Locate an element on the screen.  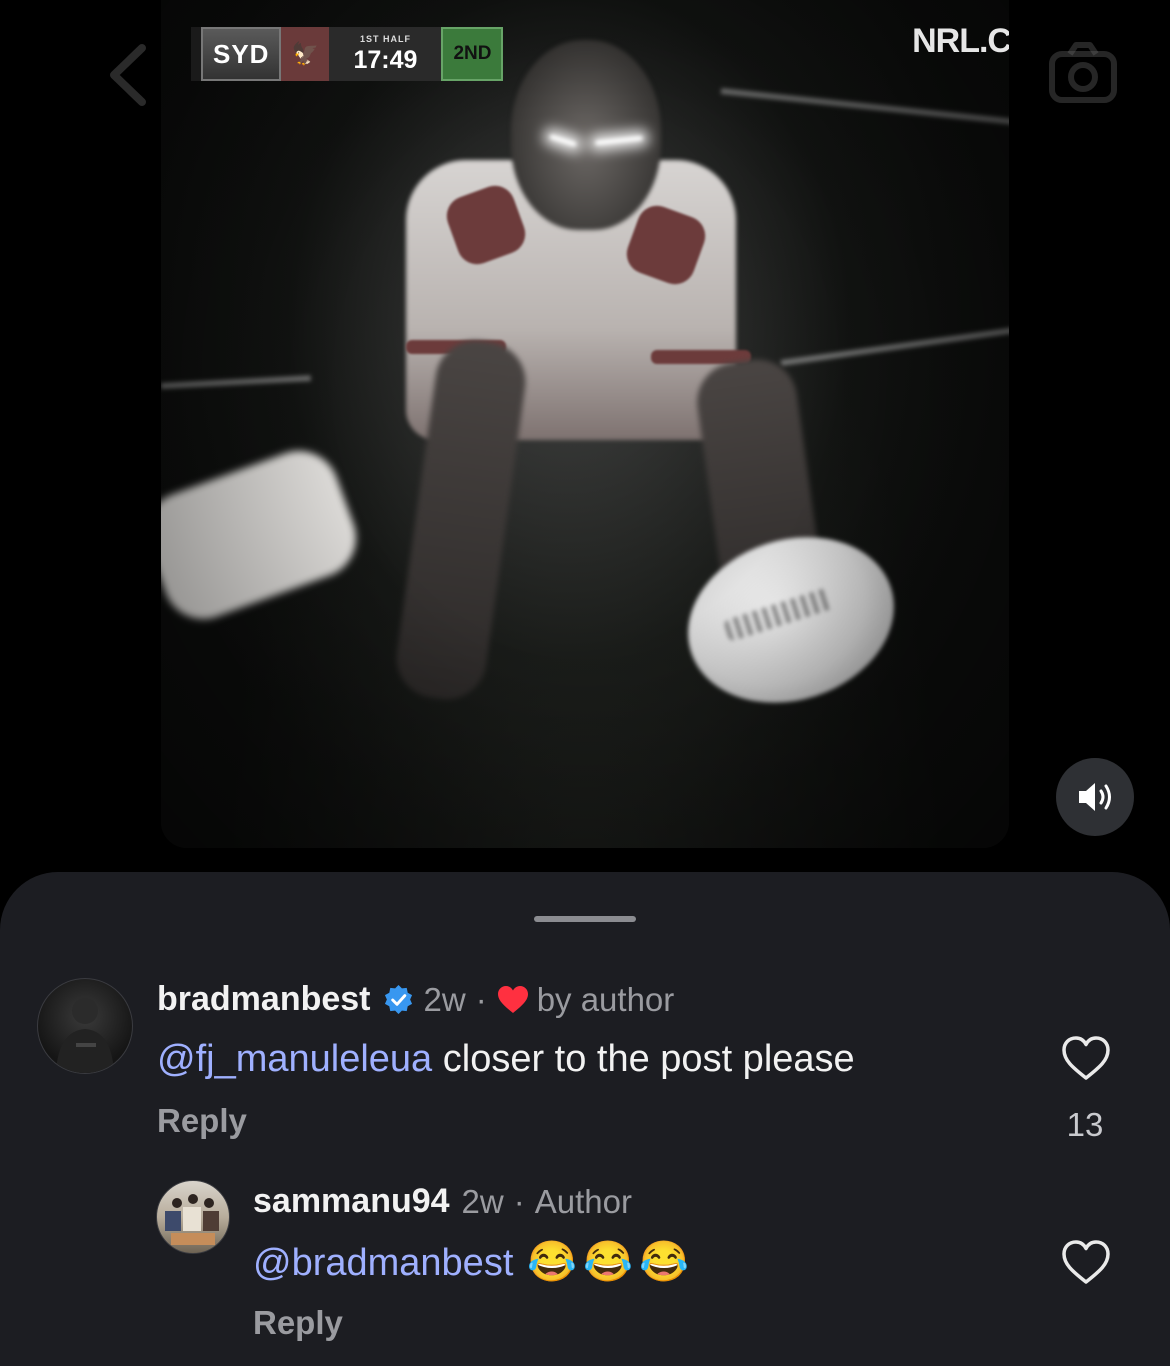
scorebug-half: 1ST HALF is located at coordinates (385, 39).